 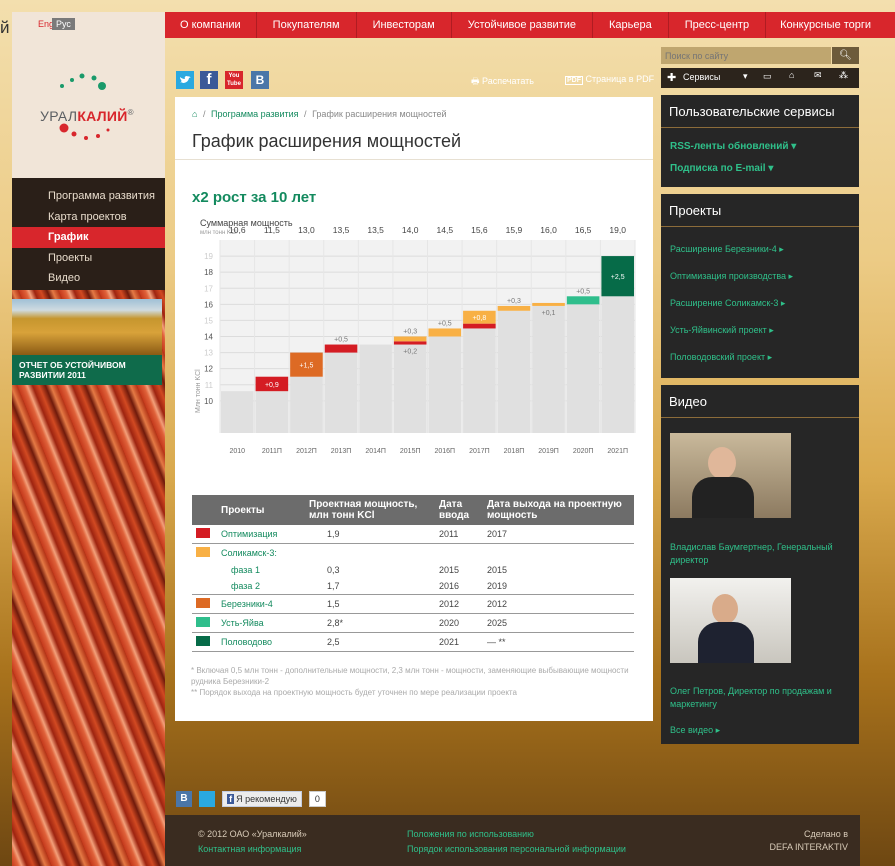 I want to click on project-name: Половодово, so click(x=246, y=642).